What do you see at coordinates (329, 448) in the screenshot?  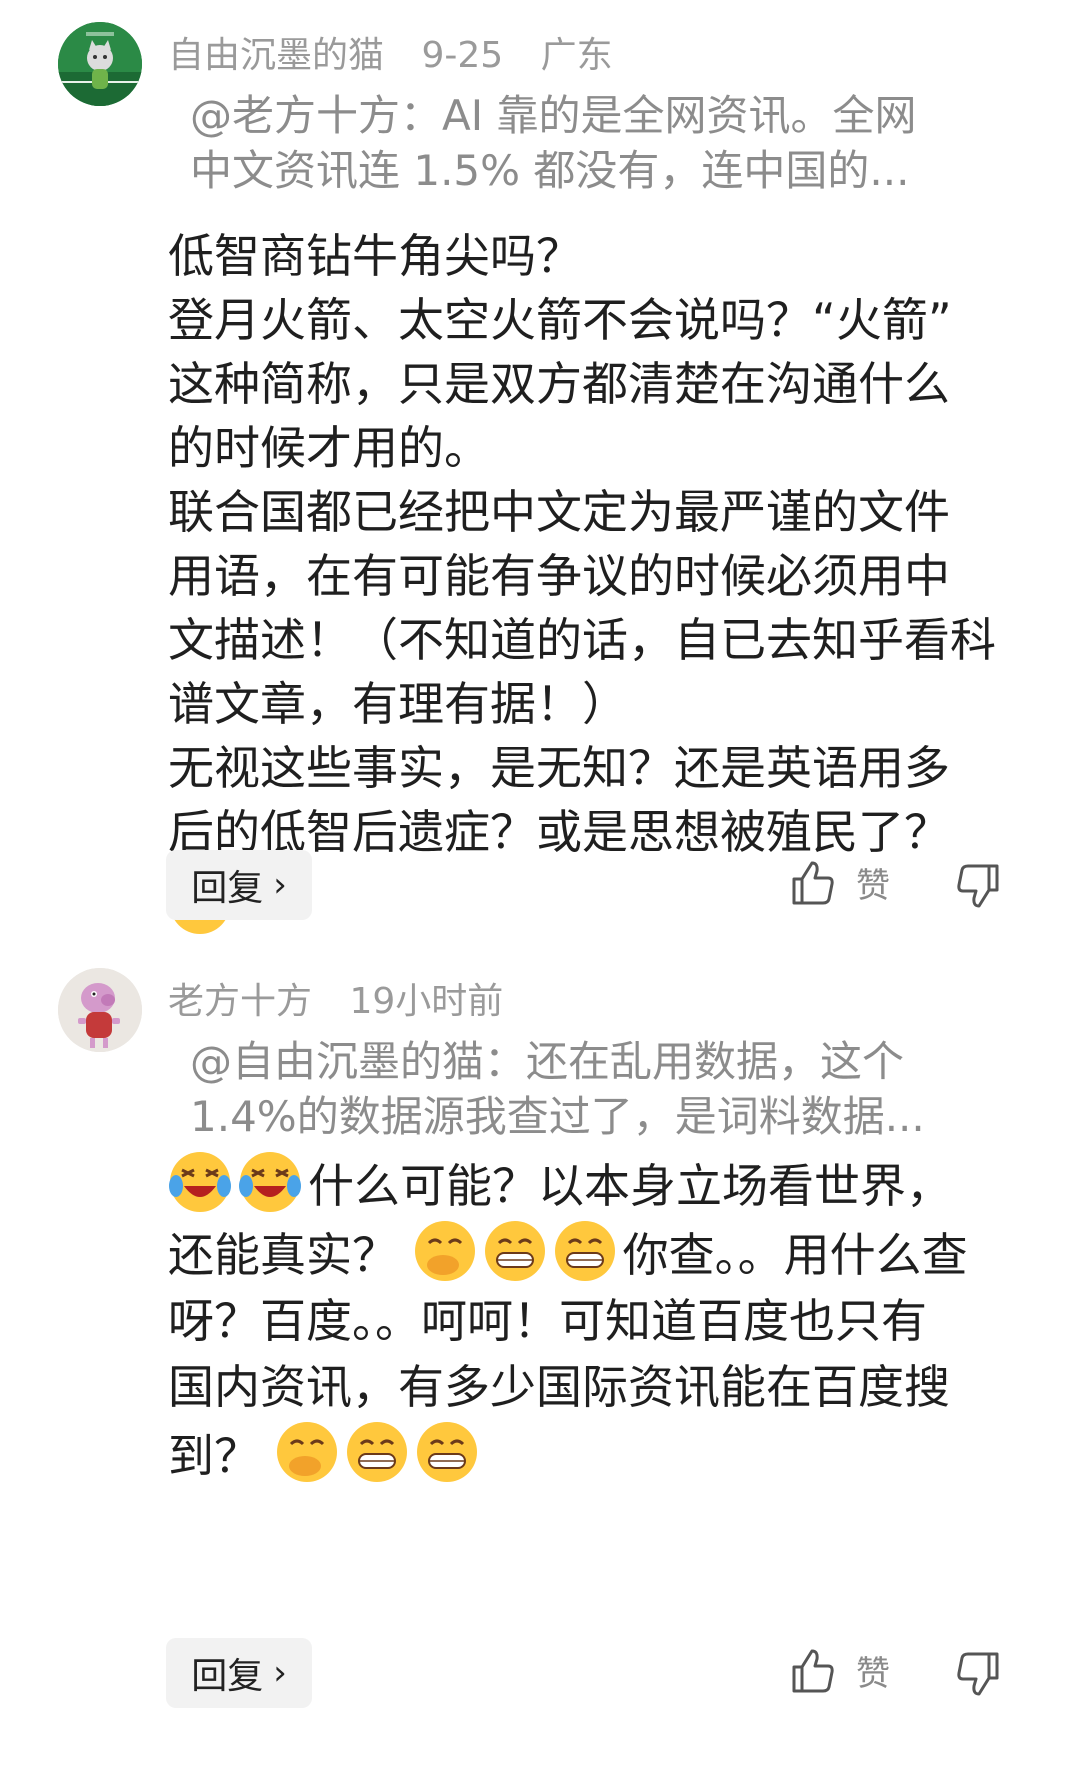 I see `body-line: 的时候才用的。` at bounding box center [329, 448].